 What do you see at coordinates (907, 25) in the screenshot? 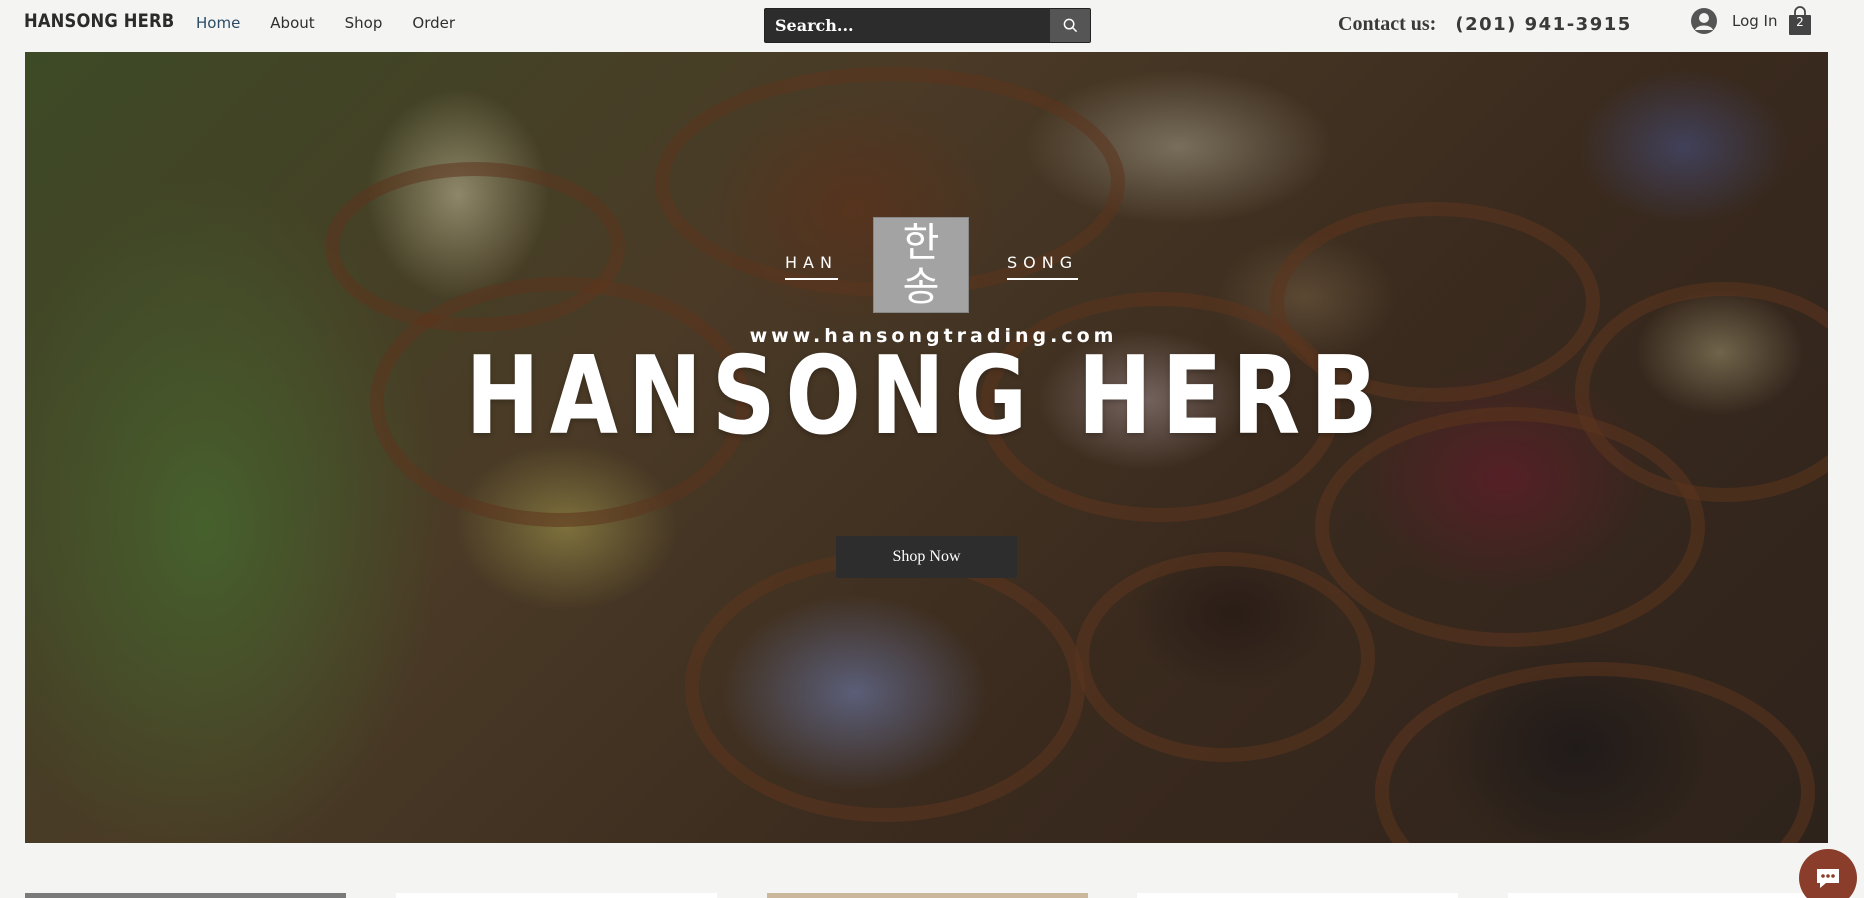
I see `search-input` at bounding box center [907, 25].